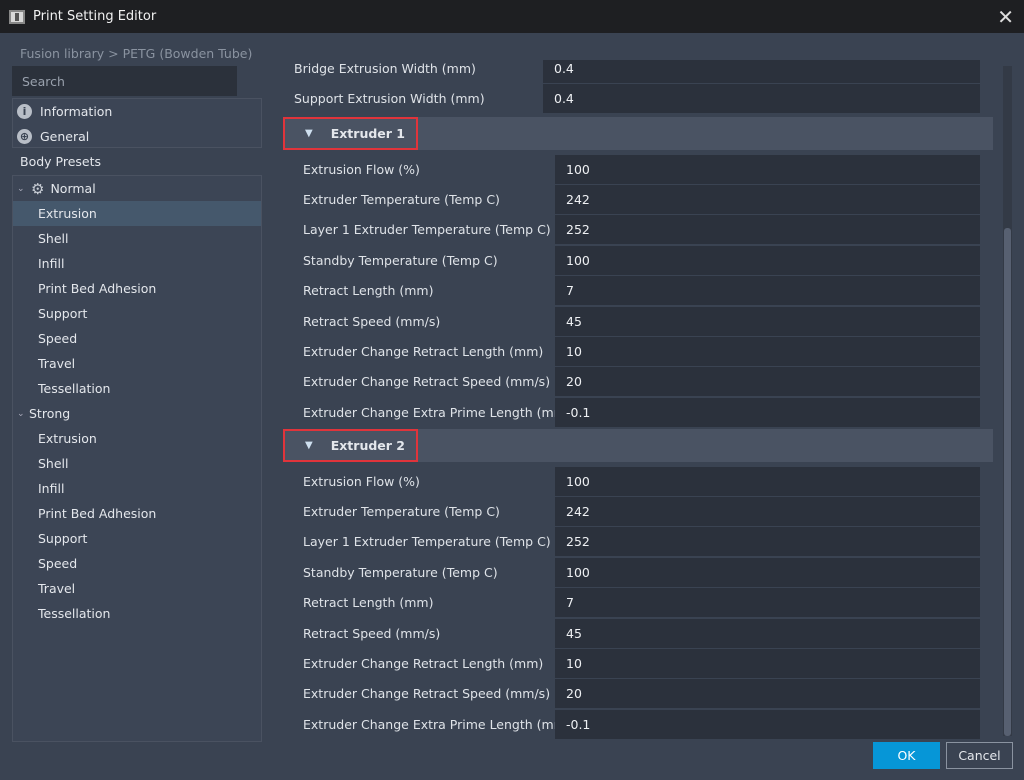  Describe the element at coordinates (38, 188) in the screenshot. I see `gear-icon: ⚙` at that location.